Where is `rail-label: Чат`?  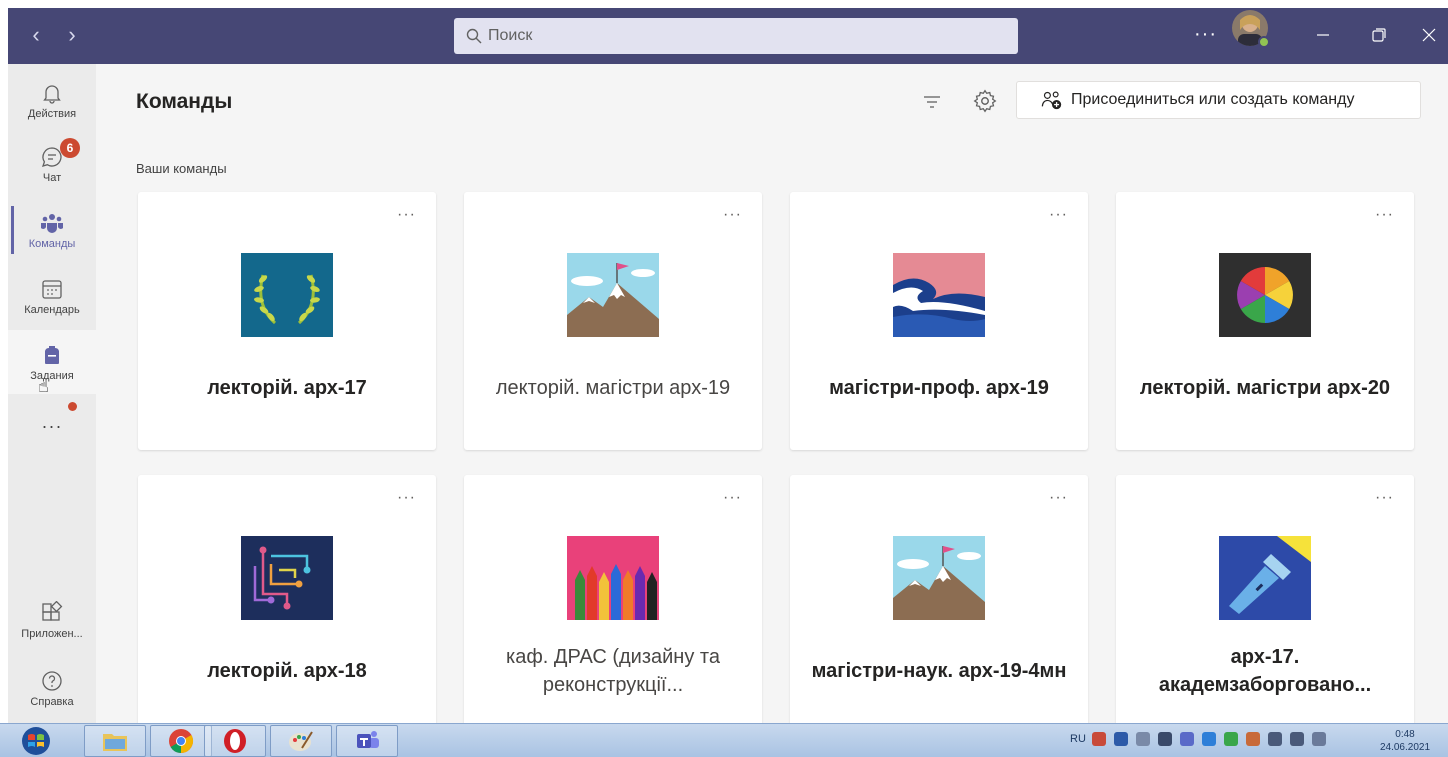
rail-label: Чат is located at coordinates (52, 177).